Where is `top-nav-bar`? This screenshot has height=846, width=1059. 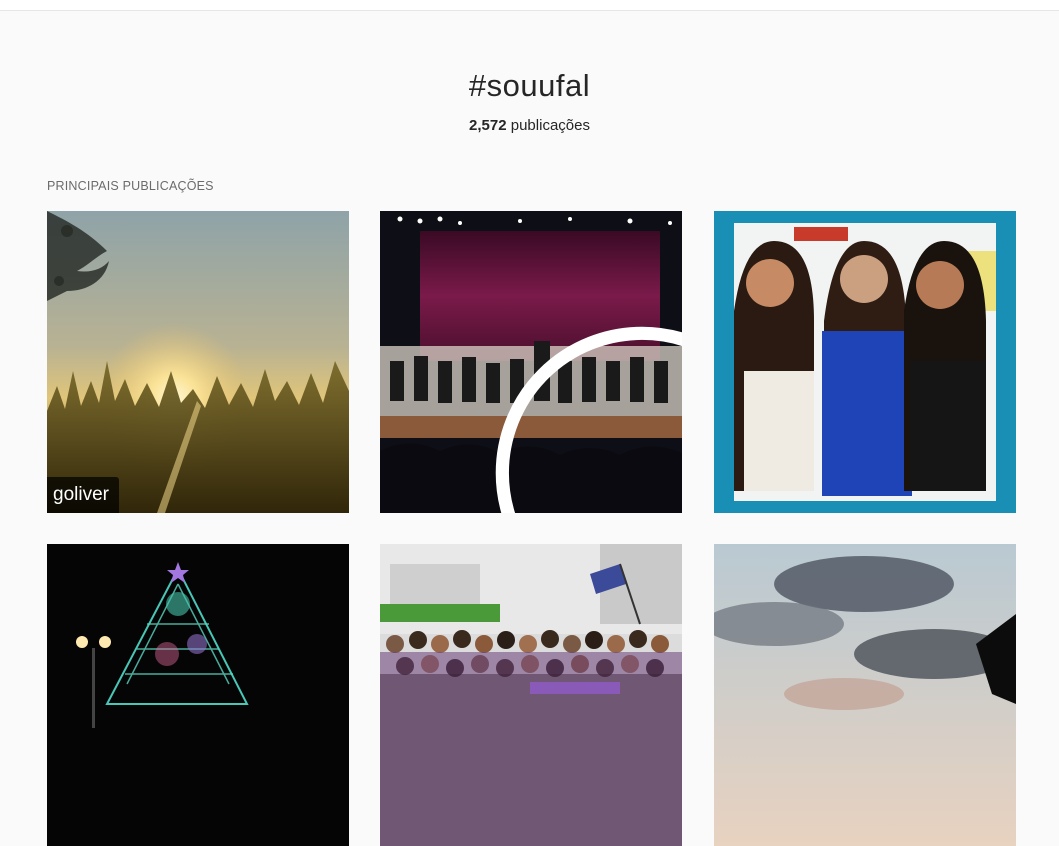 top-nav-bar is located at coordinates (529, 5).